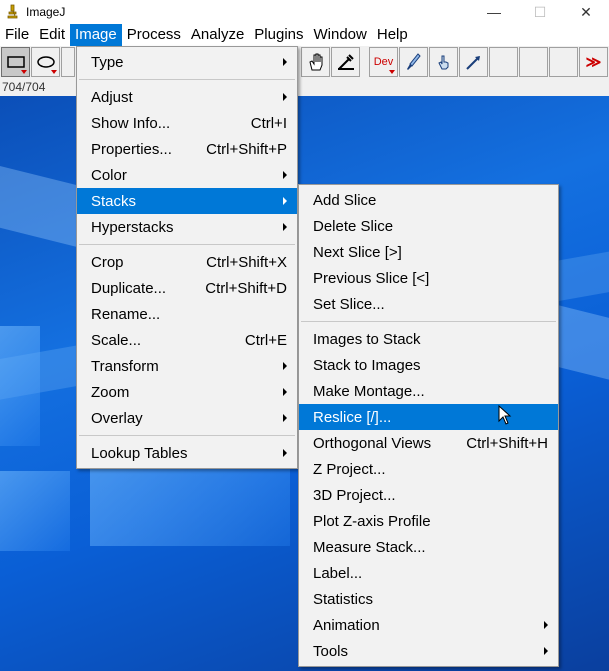 The image size is (609, 671). I want to click on rectangle-tool, so click(15, 62).